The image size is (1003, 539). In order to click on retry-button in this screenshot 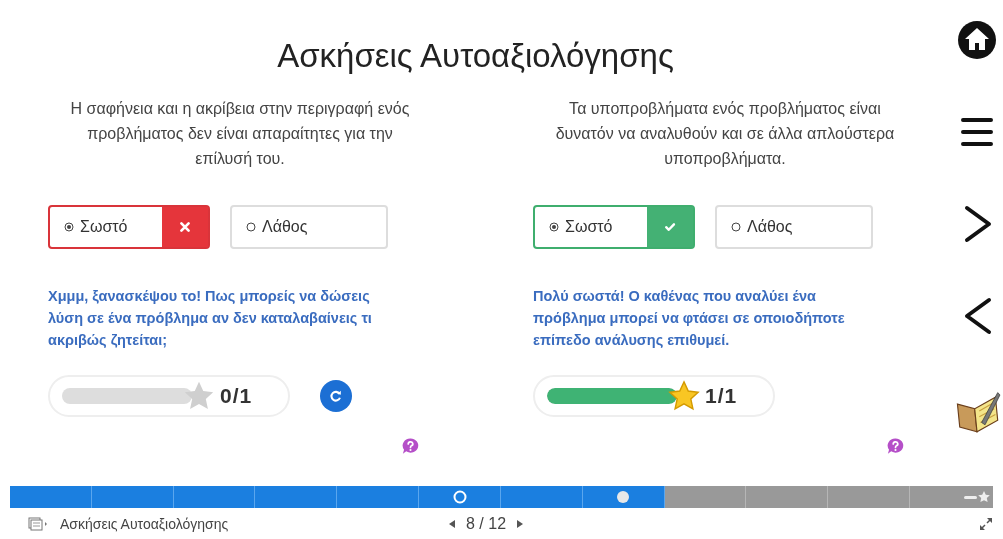, I will do `click(336, 396)`.